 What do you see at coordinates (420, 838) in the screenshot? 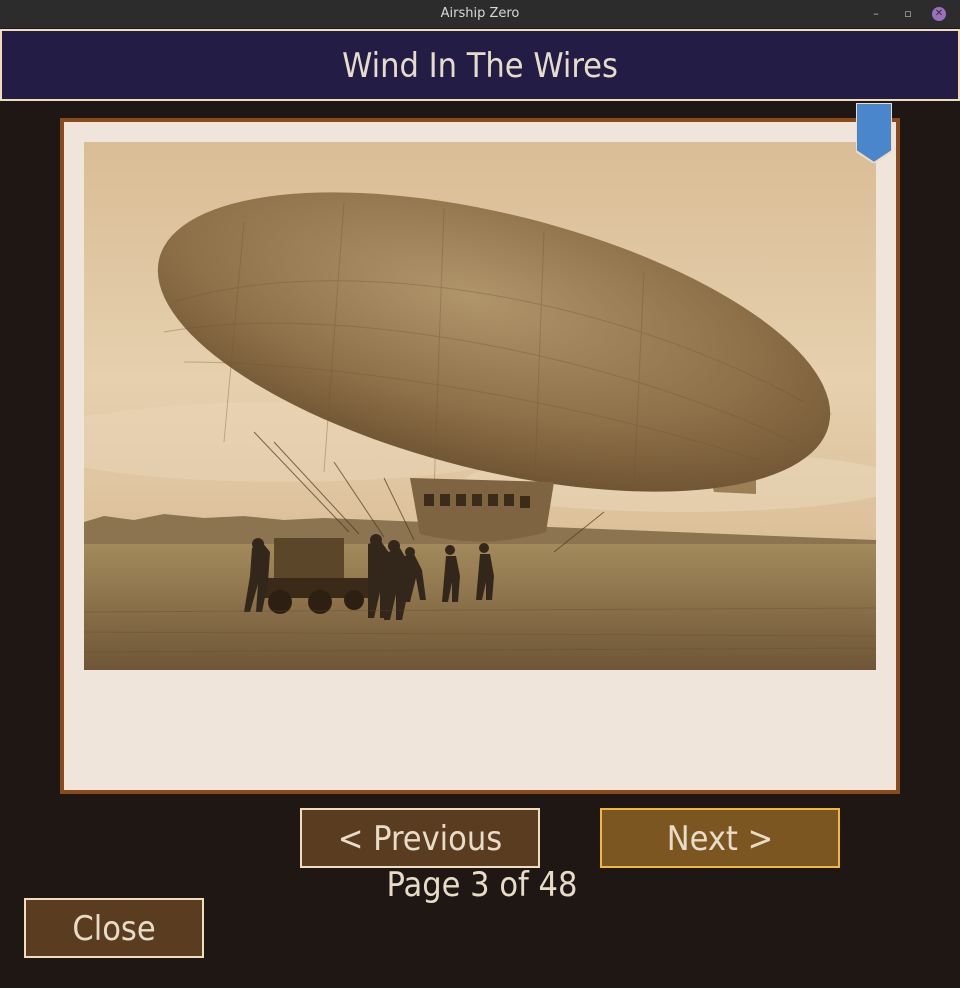
I see `previous-button: < Previous` at bounding box center [420, 838].